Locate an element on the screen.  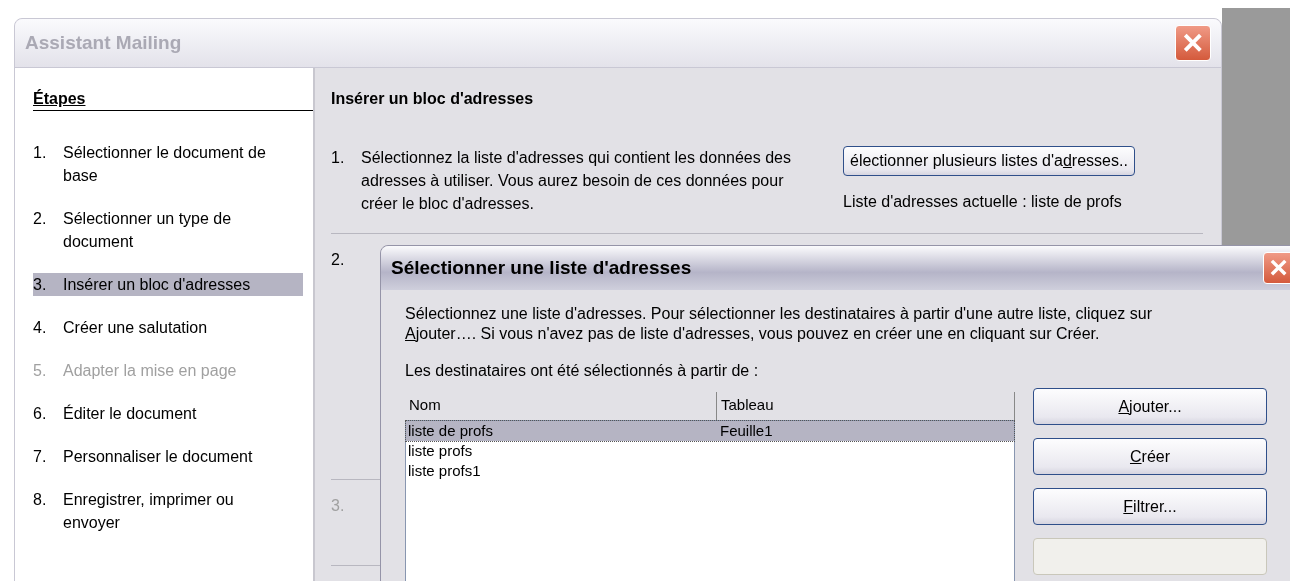
step-item: 3. Insérer un bloc d'adresses is located at coordinates (168, 284).